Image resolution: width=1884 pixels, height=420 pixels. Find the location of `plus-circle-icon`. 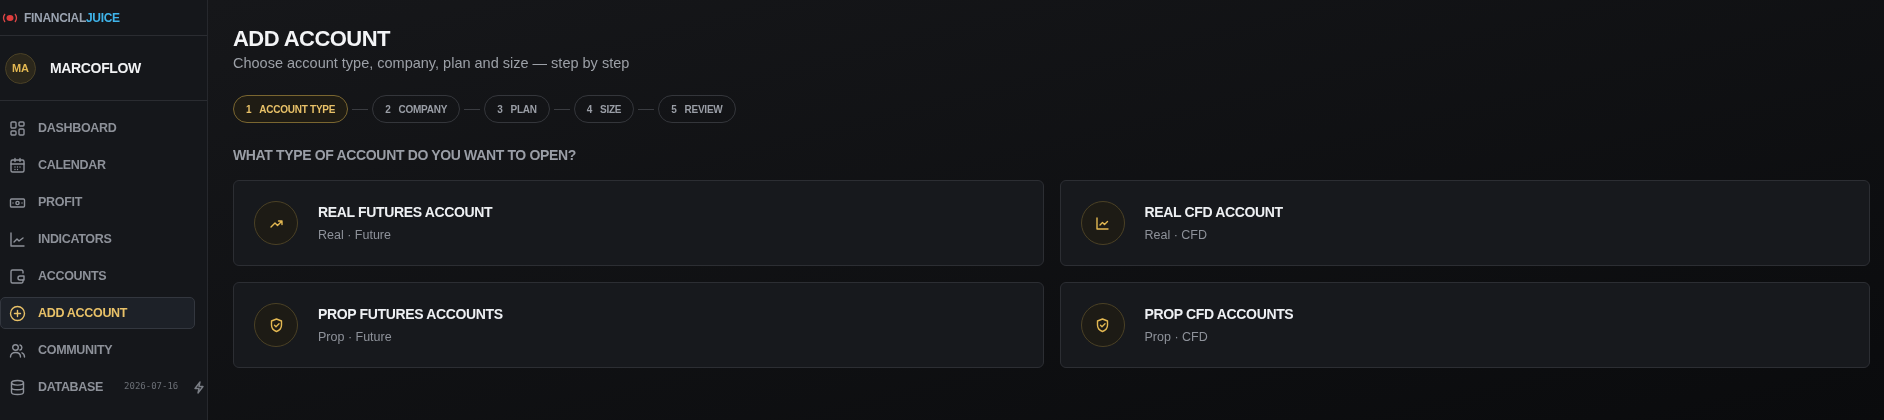

plus-circle-icon is located at coordinates (17, 313).